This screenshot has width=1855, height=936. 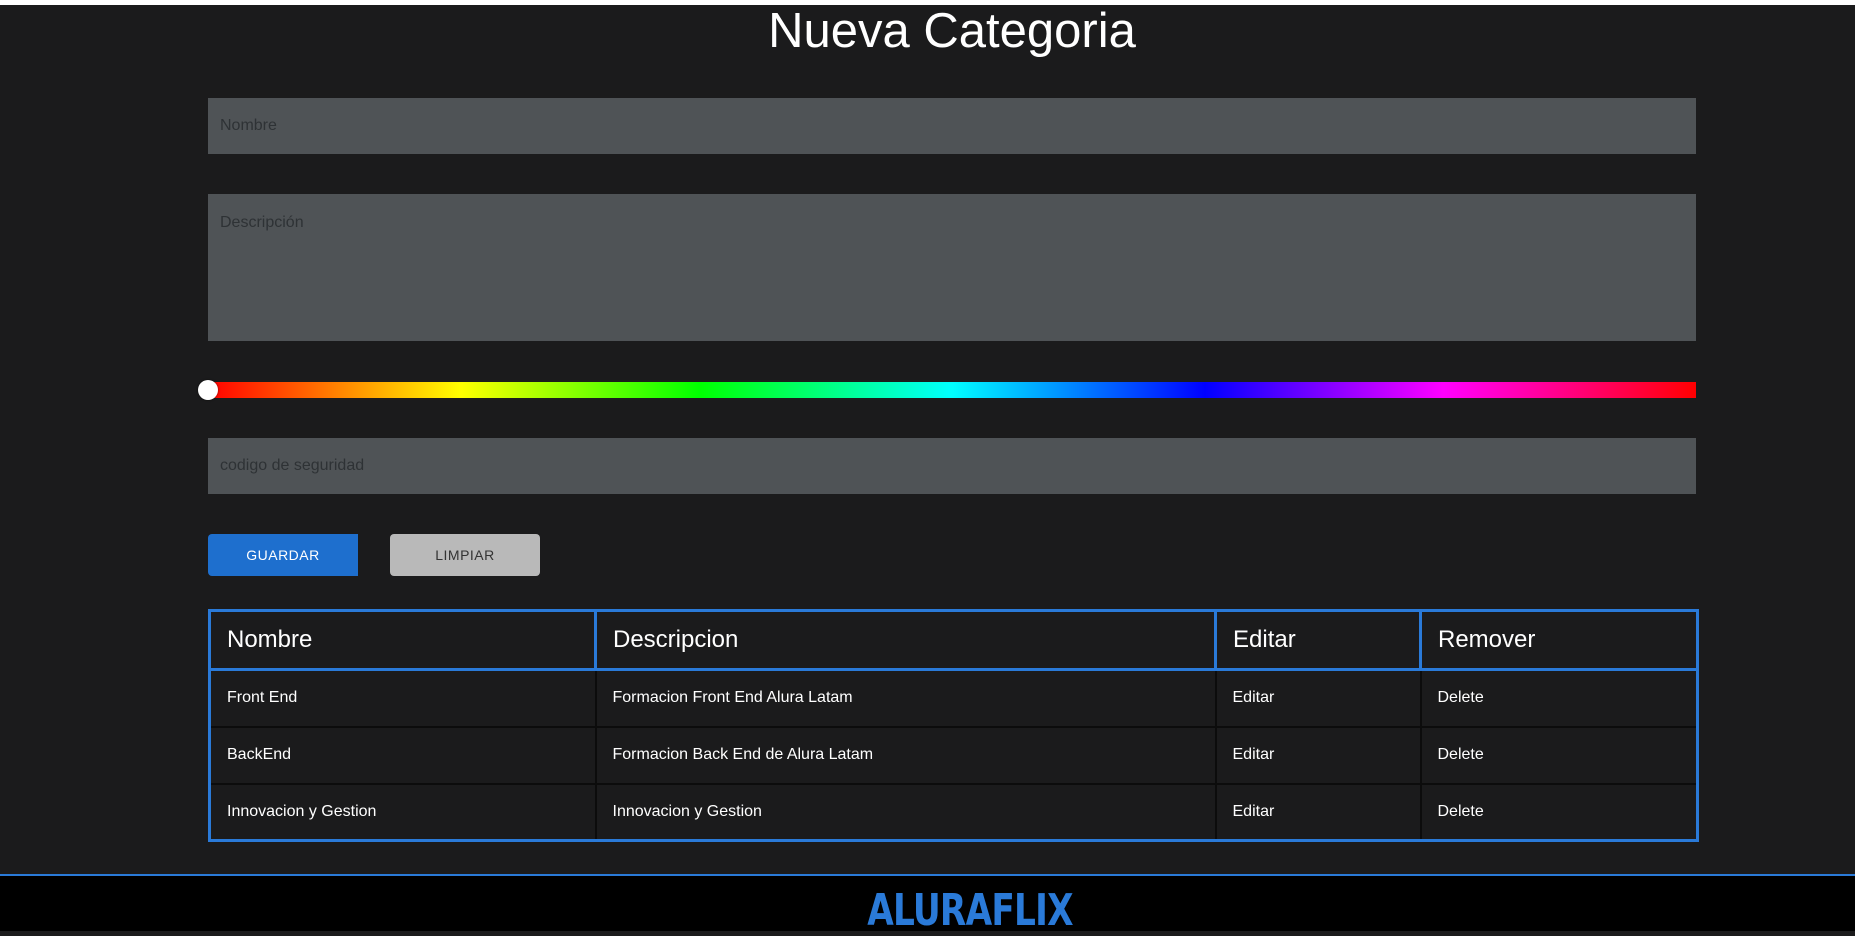 What do you see at coordinates (952, 126) in the screenshot?
I see `name-input` at bounding box center [952, 126].